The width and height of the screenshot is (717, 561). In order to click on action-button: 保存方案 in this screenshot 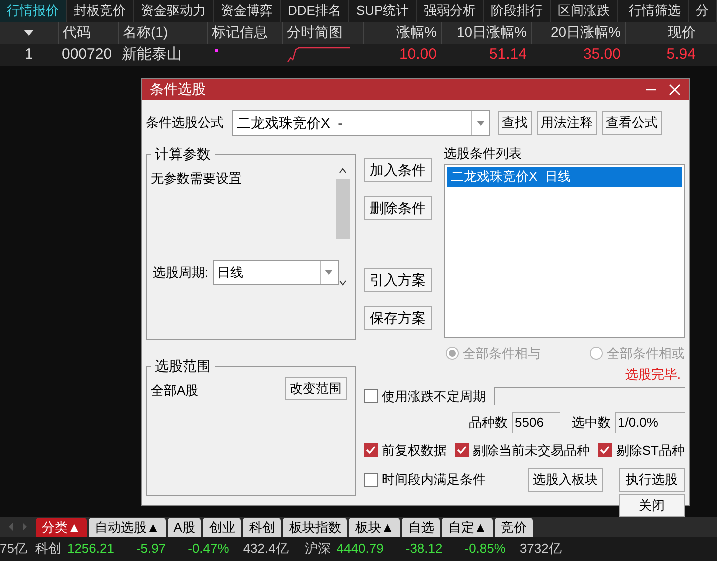, I will do `click(398, 318)`.